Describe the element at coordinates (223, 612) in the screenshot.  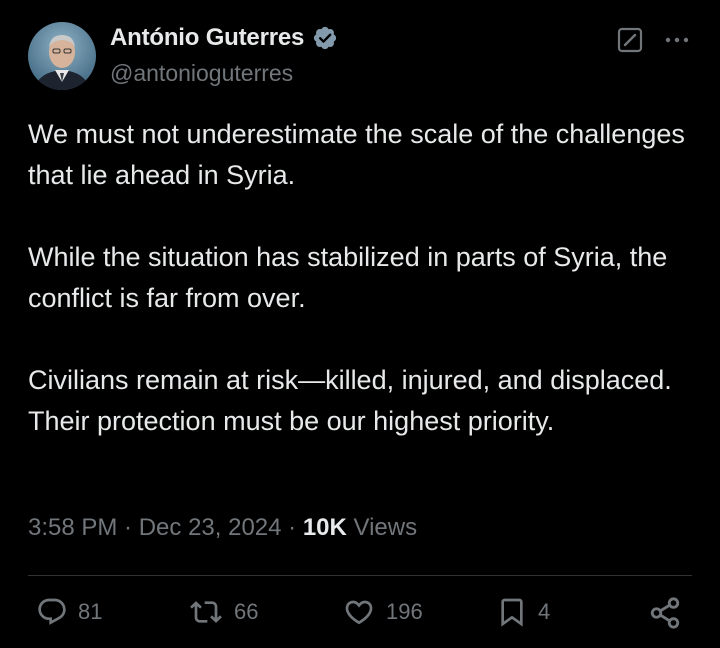
I see `repost-button: 66` at that location.